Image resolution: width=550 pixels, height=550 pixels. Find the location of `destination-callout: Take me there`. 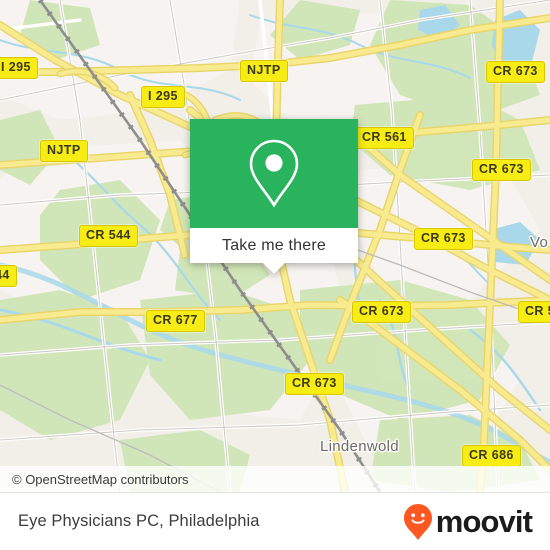

destination-callout: Take me there is located at coordinates (274, 196).